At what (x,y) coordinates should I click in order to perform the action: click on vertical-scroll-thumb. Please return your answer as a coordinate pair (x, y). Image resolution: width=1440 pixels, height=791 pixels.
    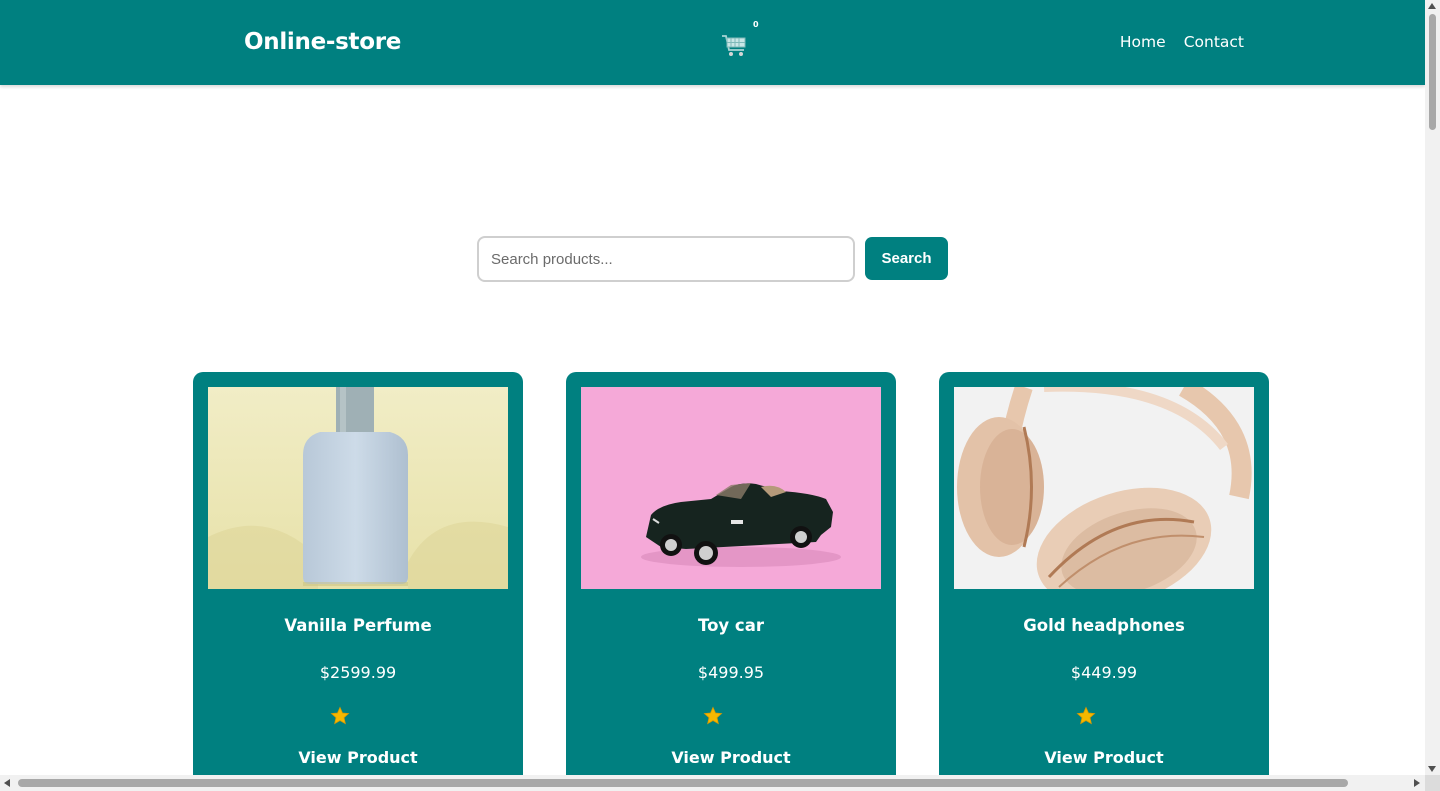
    Looking at the image, I should click on (1432, 72).